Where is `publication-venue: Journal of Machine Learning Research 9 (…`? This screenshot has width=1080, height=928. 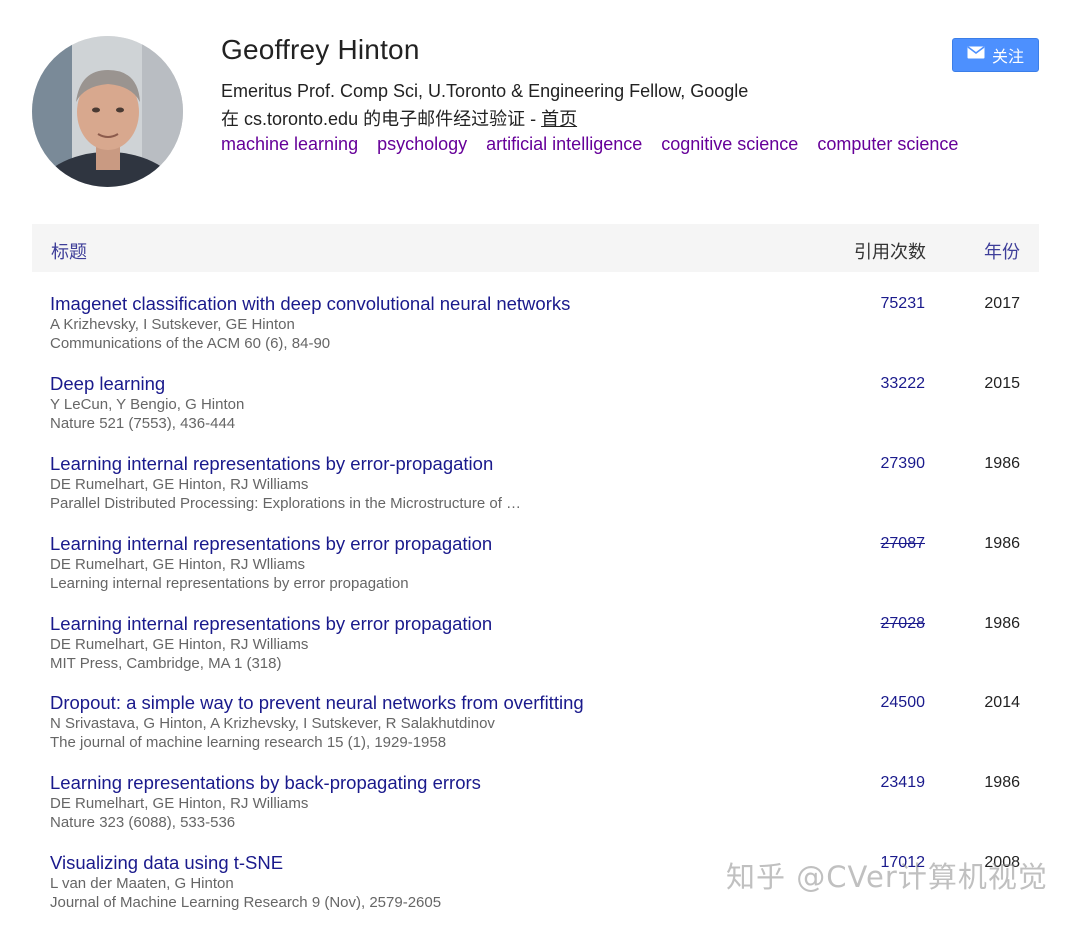 publication-venue: Journal of Machine Learning Research 9 (… is located at coordinates (246, 902).